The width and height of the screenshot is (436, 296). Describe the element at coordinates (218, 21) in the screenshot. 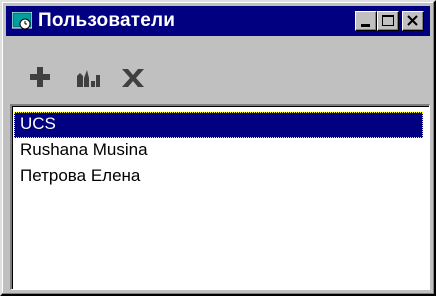

I see `title-bar: Пользователи` at that location.